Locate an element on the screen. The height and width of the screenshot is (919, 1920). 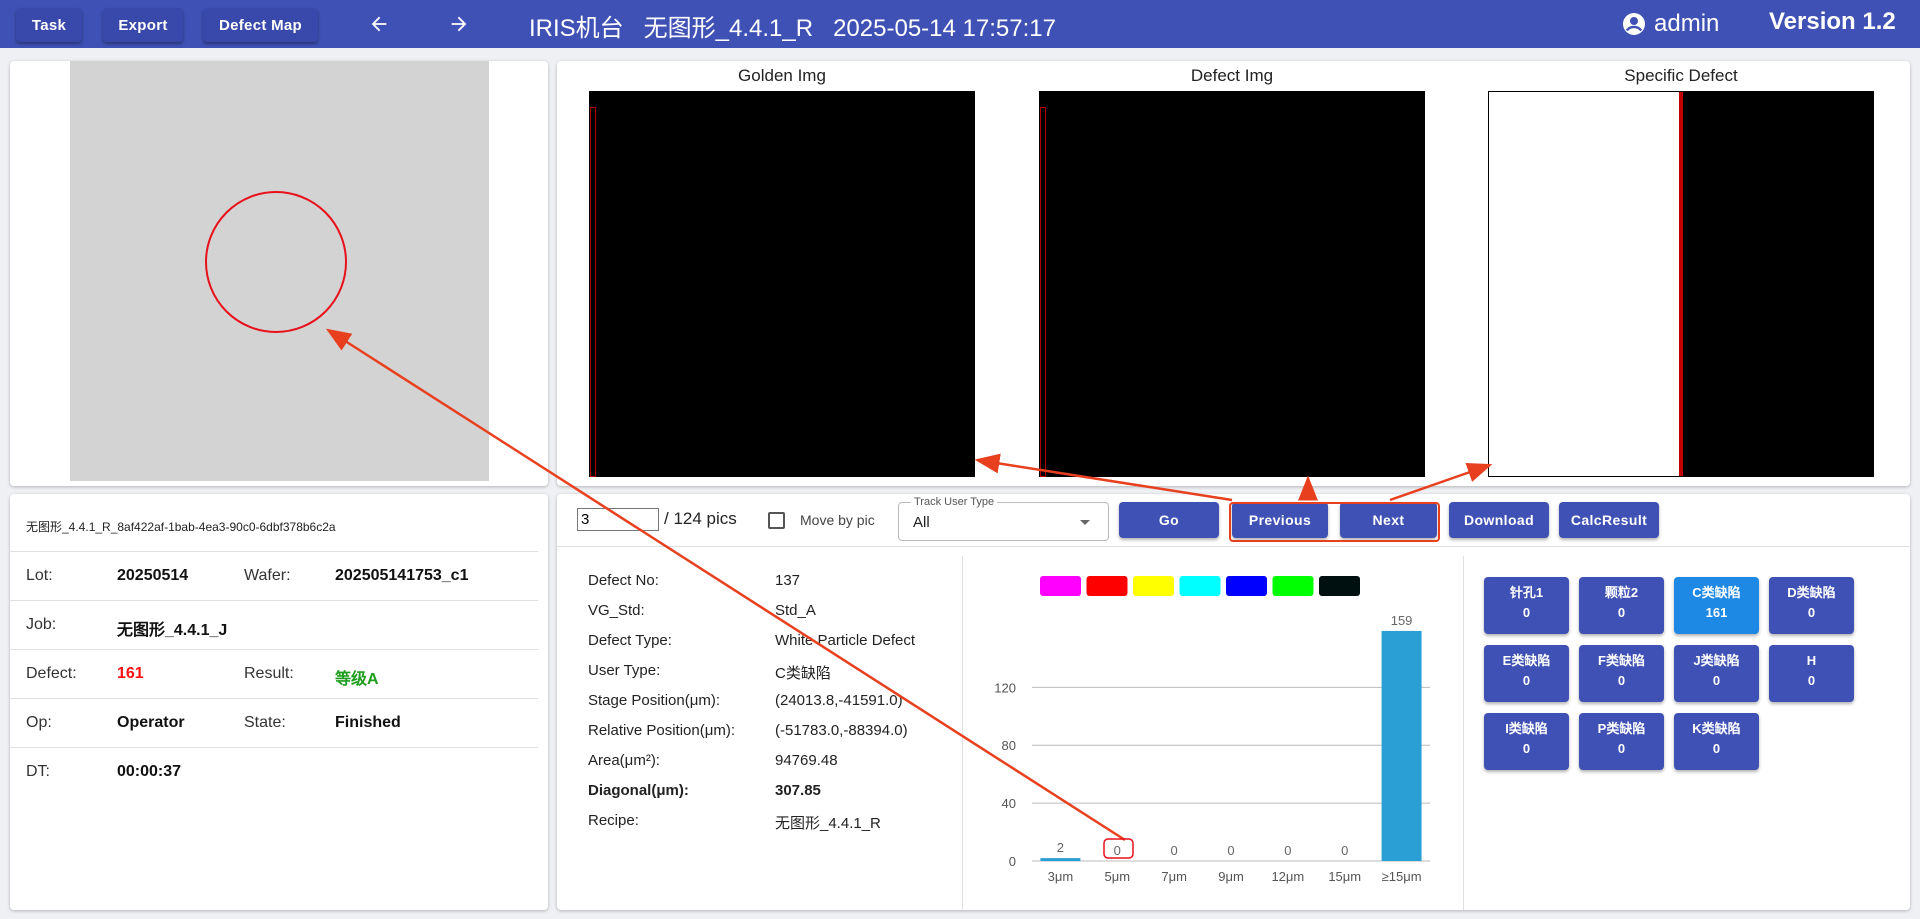
category-label: J类缺陷 is located at coordinates (1716, 660).